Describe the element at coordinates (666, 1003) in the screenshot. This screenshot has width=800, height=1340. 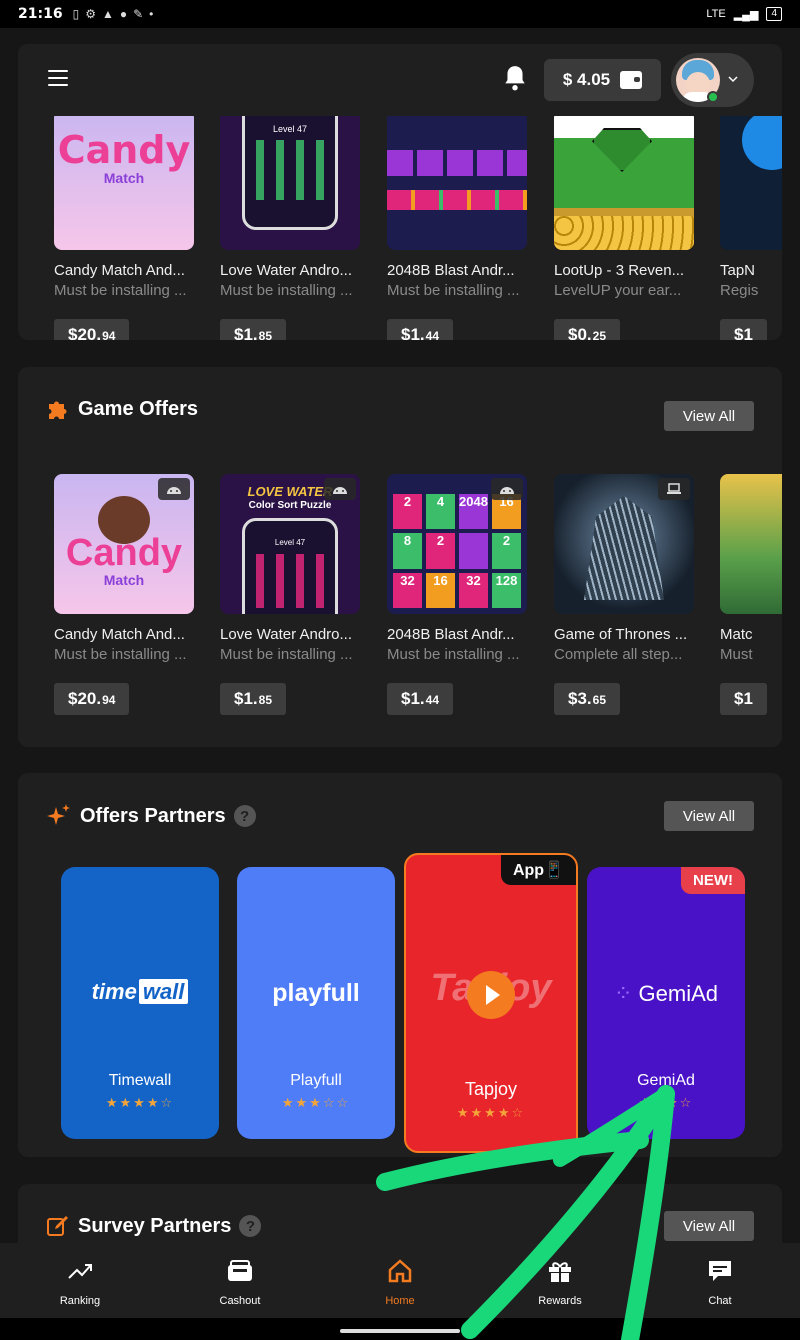
I see `partner-card-gemiad: NEW! ⁘ GemiAd GemiAd ★★★☆` at that location.